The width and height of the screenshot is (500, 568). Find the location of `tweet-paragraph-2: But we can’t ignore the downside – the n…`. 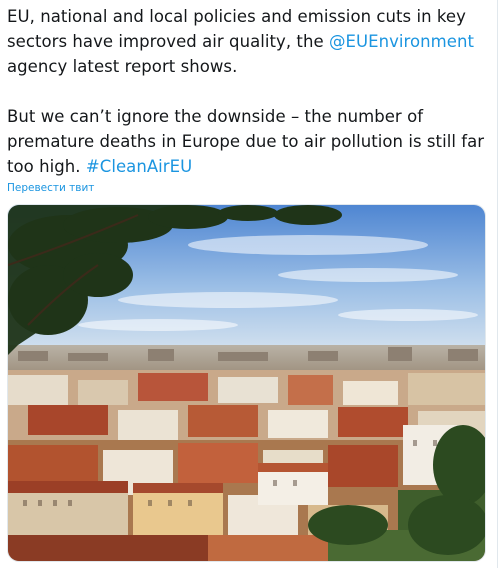

tweet-paragraph-2: But we can’t ignore the downside – the n… is located at coordinates (250, 141).